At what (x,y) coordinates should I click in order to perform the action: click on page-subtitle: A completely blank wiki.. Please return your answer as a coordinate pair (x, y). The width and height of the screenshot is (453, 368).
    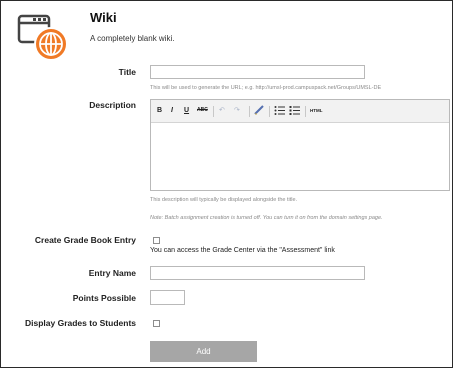
    Looking at the image, I should click on (132, 38).